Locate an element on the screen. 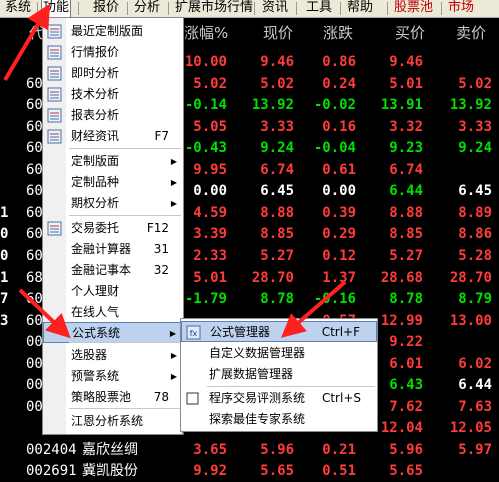  menu-item-1: 最近定制版面 is located at coordinates (113, 31).